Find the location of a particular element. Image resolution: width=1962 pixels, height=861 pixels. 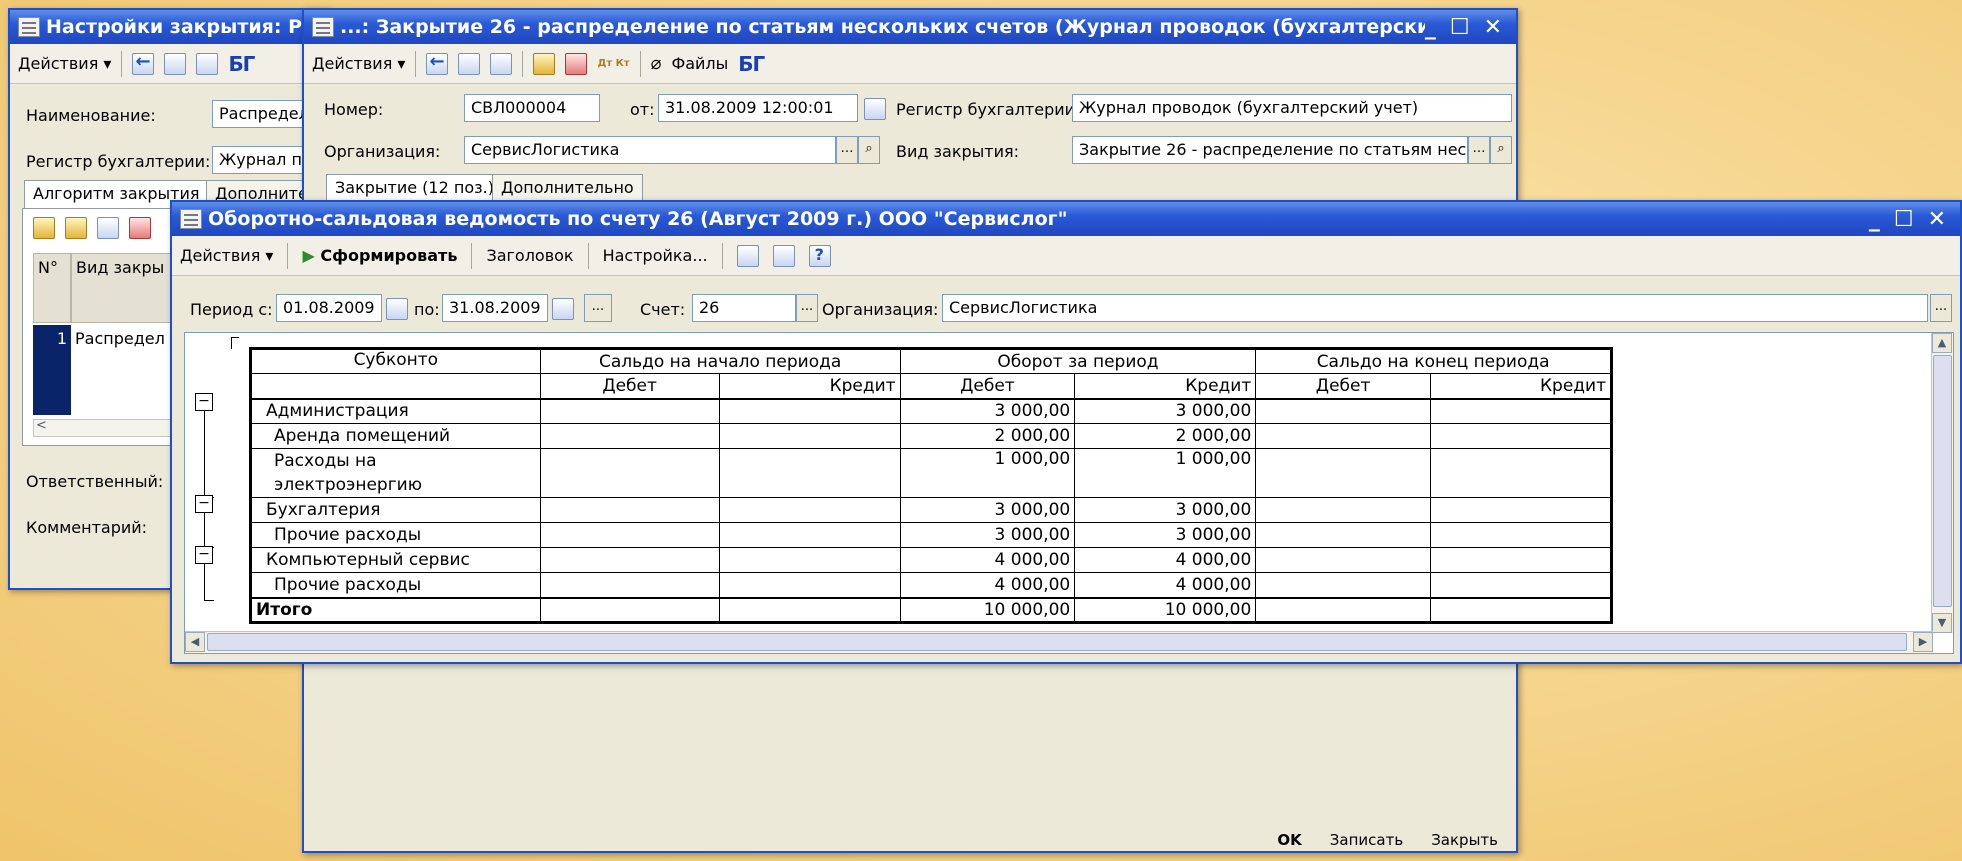

save-button: Записать is located at coordinates (1366, 840).